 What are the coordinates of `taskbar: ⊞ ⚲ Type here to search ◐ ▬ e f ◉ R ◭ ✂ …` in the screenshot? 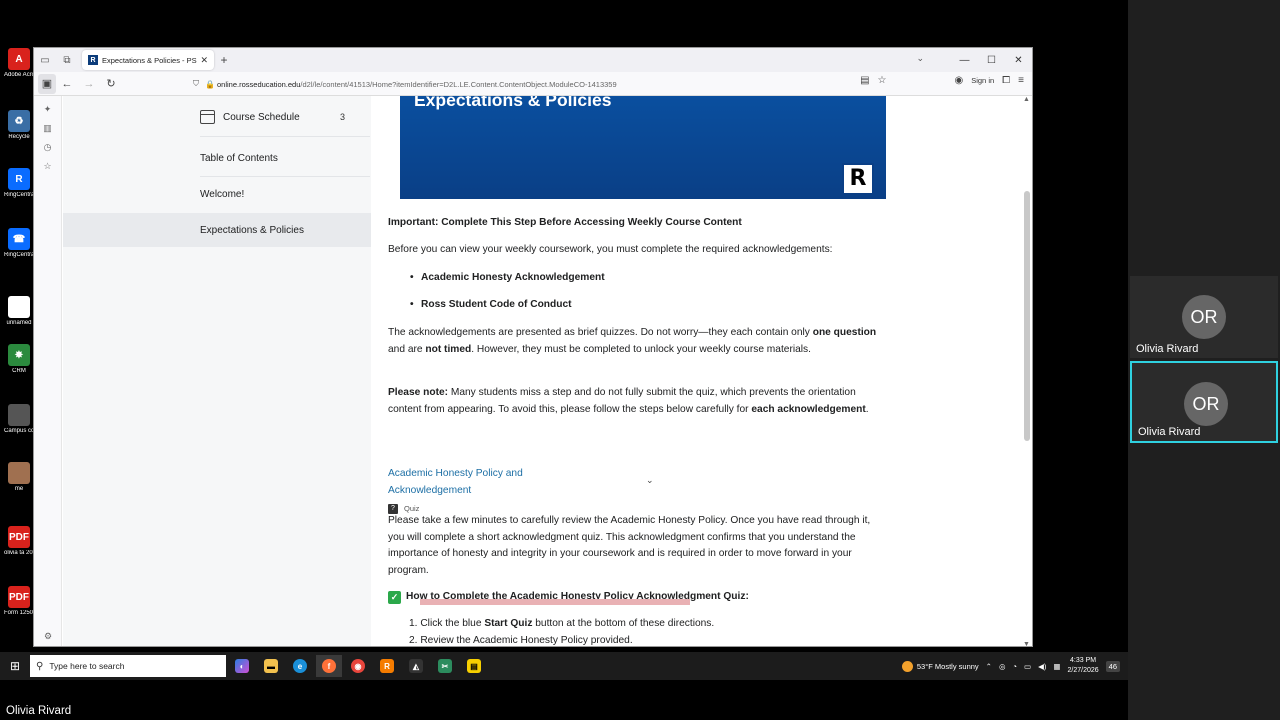 It's located at (564, 666).